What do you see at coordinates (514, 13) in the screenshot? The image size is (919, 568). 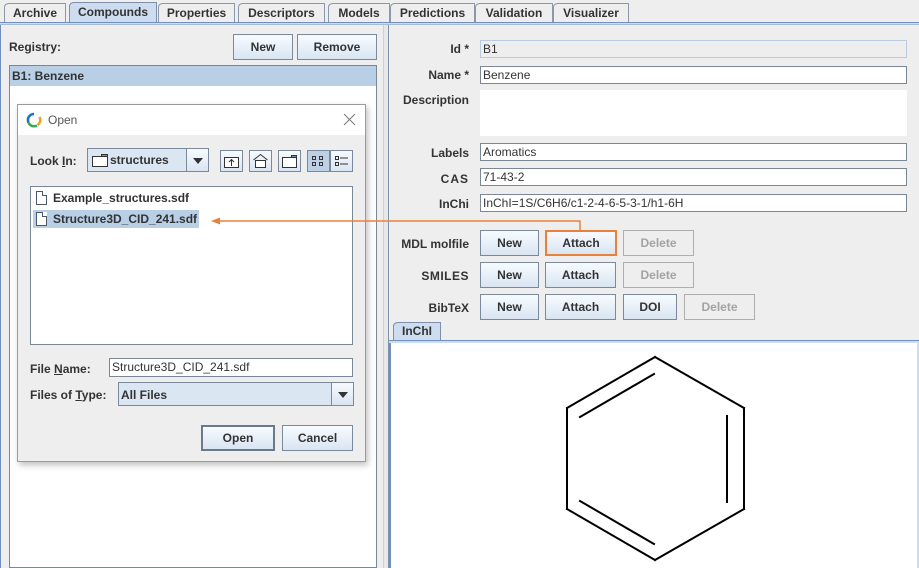 I see `tab-validation: Validation` at bounding box center [514, 13].